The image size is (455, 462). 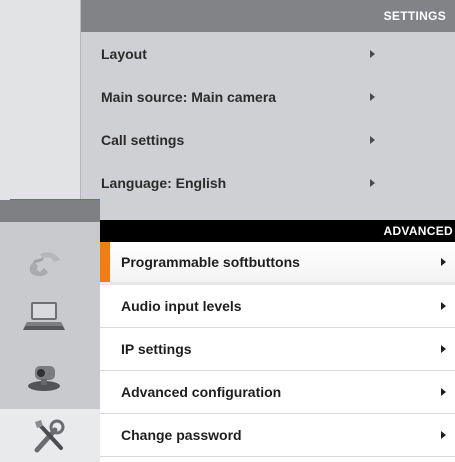 What do you see at coordinates (44, 375) in the screenshot?
I see `video-camera-icon` at bounding box center [44, 375].